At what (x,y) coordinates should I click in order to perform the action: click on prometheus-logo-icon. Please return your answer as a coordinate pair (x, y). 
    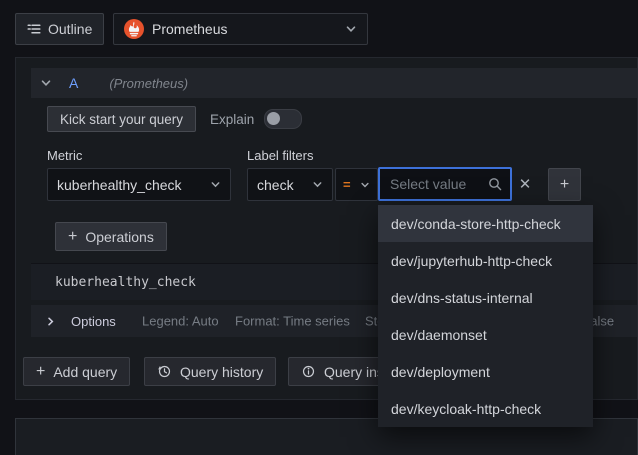
    Looking at the image, I should click on (134, 29).